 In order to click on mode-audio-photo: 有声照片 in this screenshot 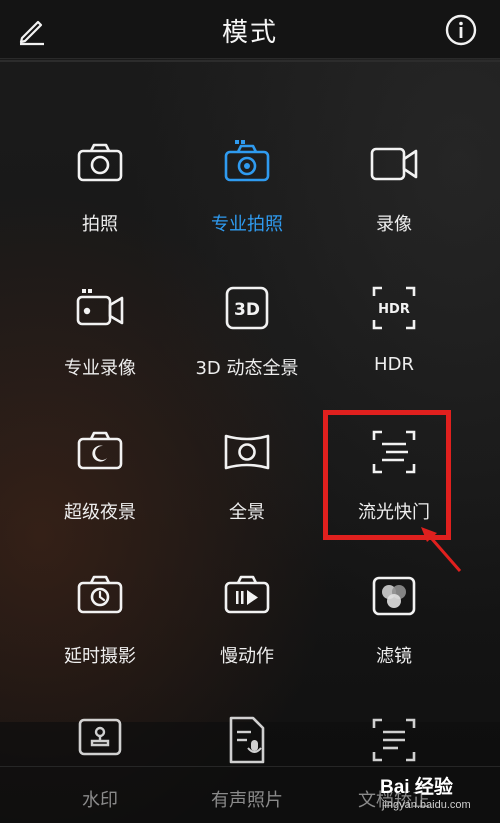, I will do `click(247, 763)`.